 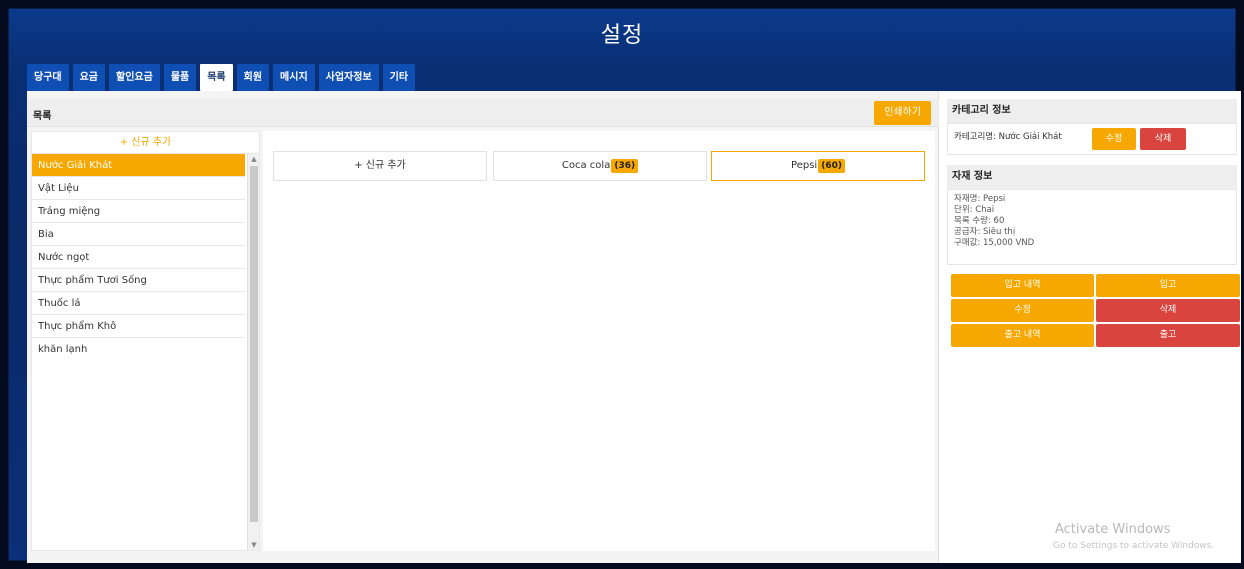 What do you see at coordinates (1022, 335) in the screenshot?
I see `outbound-history-button: 출고 내역` at bounding box center [1022, 335].